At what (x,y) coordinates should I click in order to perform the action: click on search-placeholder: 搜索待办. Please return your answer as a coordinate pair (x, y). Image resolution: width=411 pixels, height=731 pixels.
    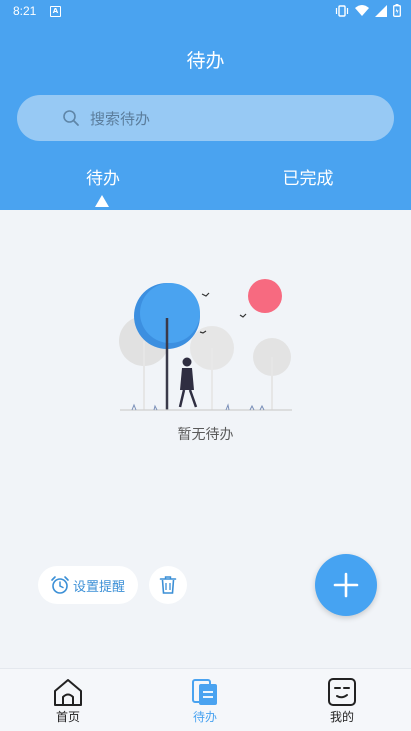
    Looking at the image, I should click on (120, 119).